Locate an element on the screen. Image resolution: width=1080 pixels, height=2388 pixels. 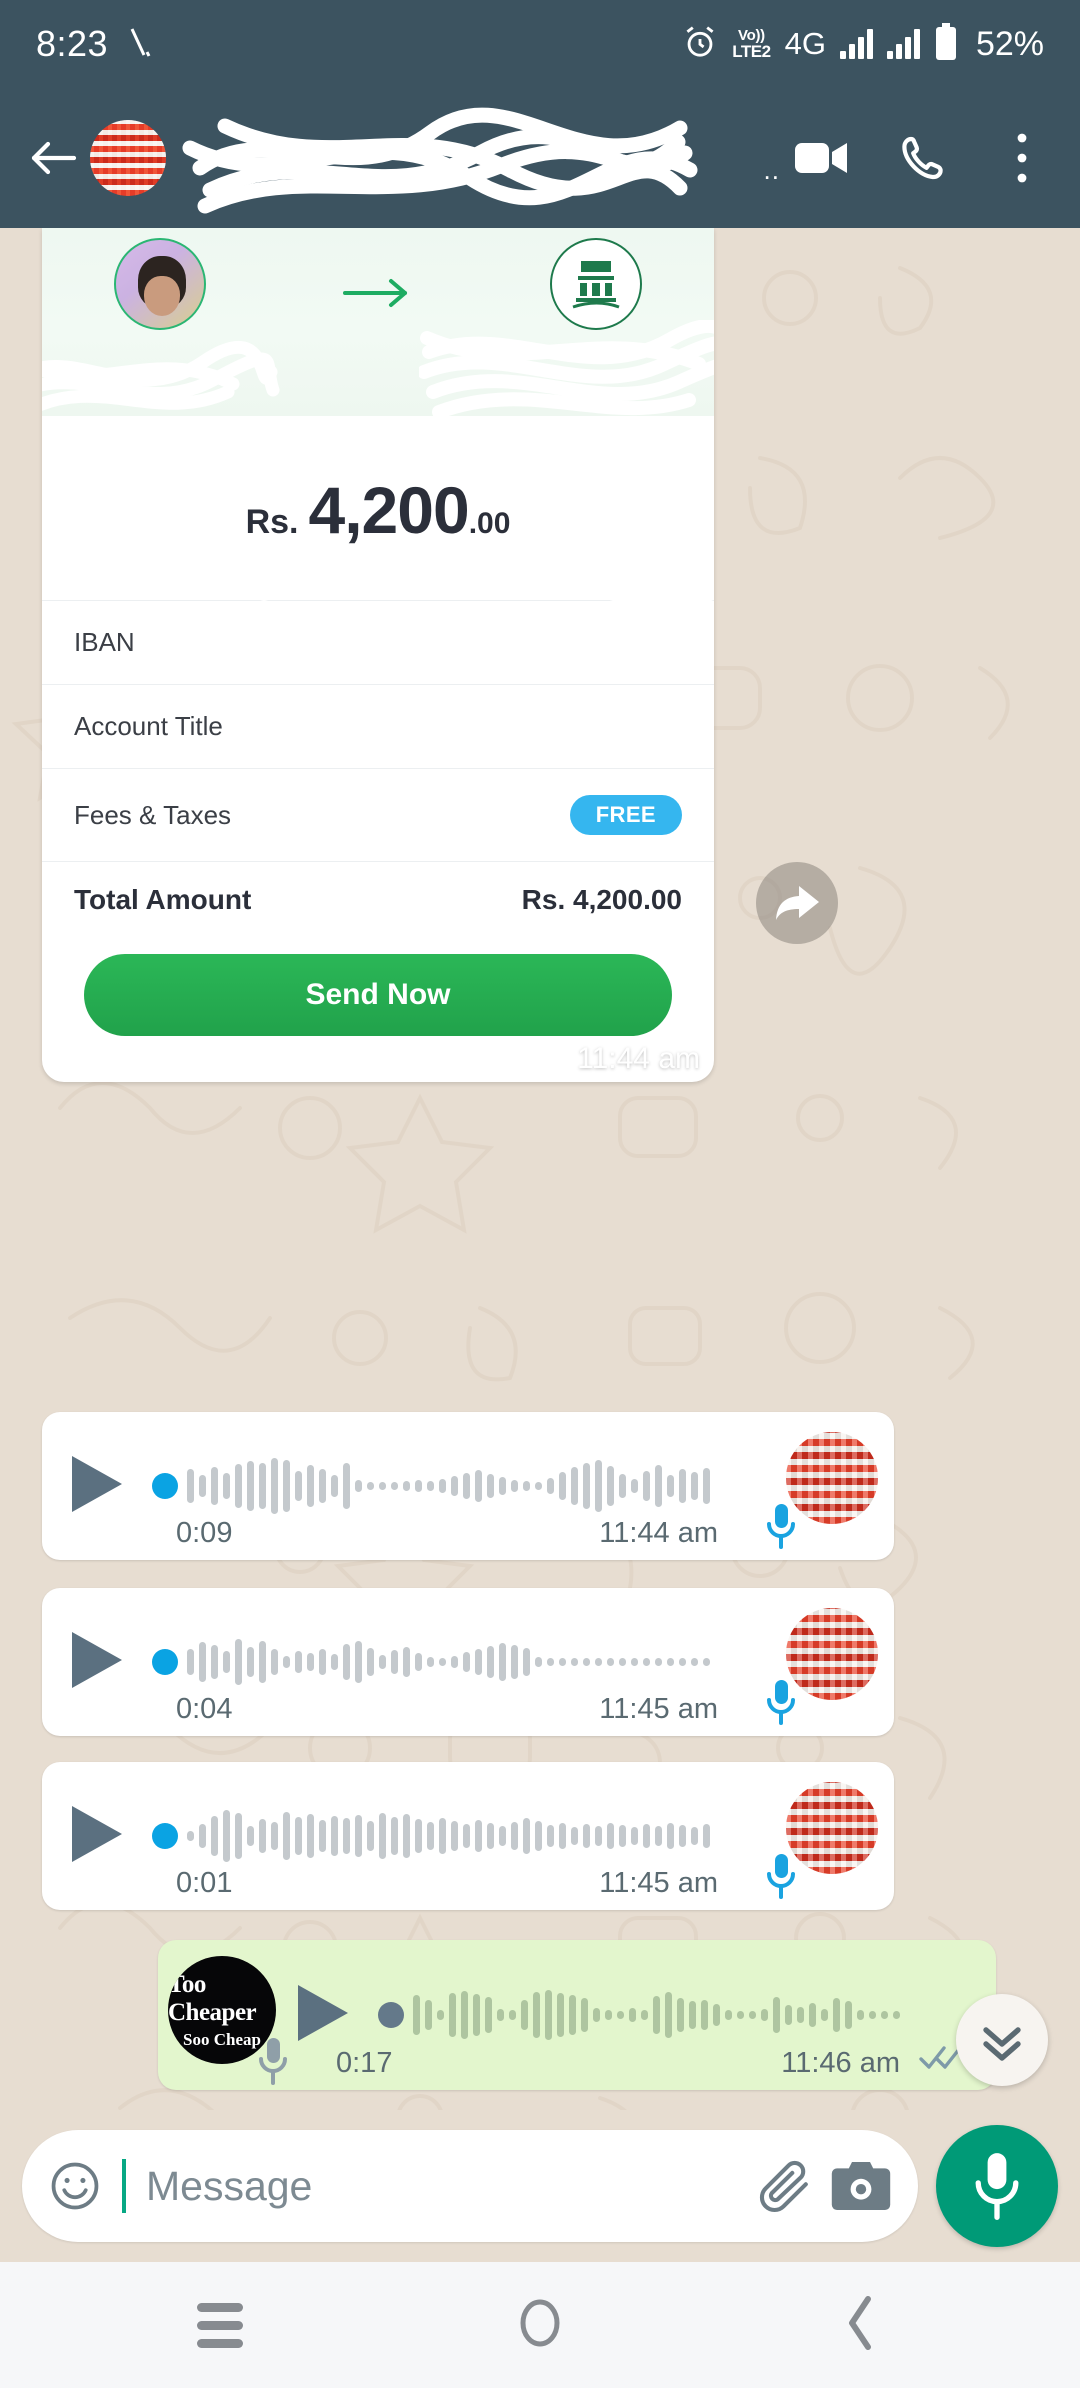
voice-message-bubble-2: 0:04 11:45 am is located at coordinates (468, 1662).